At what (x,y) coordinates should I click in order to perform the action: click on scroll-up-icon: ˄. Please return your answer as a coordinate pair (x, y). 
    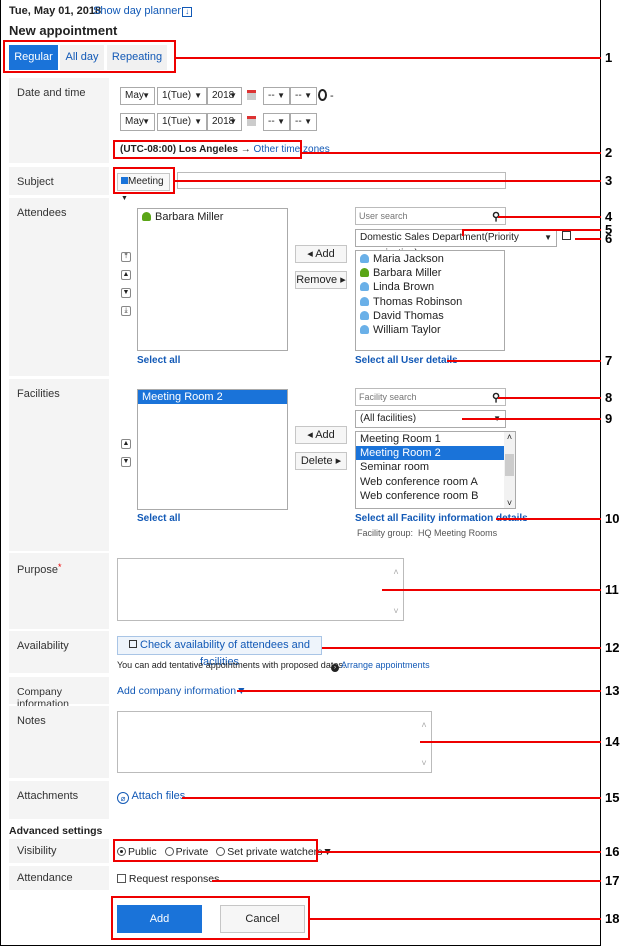
    Looking at the image, I should click on (509, 437).